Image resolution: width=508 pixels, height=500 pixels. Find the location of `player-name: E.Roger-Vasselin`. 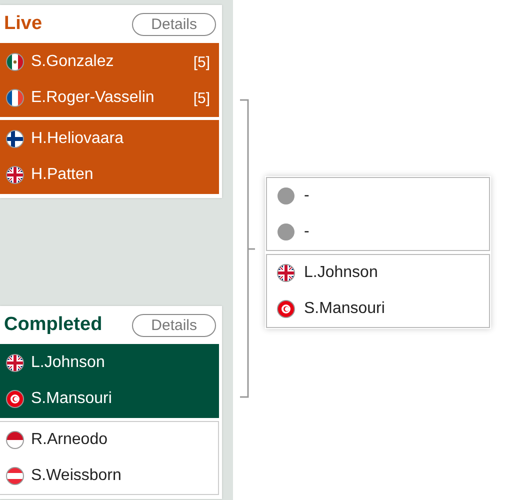

player-name: E.Roger-Vasselin is located at coordinates (93, 98).